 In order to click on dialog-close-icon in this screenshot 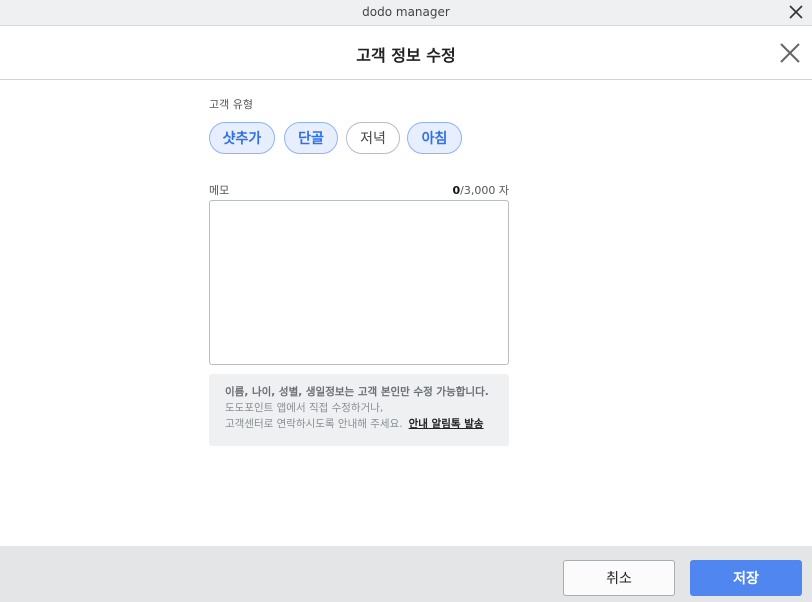, I will do `click(790, 53)`.